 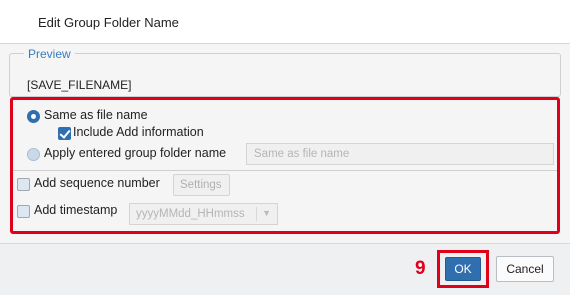 What do you see at coordinates (285, 22) in the screenshot?
I see `dialog-titlebar: Edit Group Folder Name` at bounding box center [285, 22].